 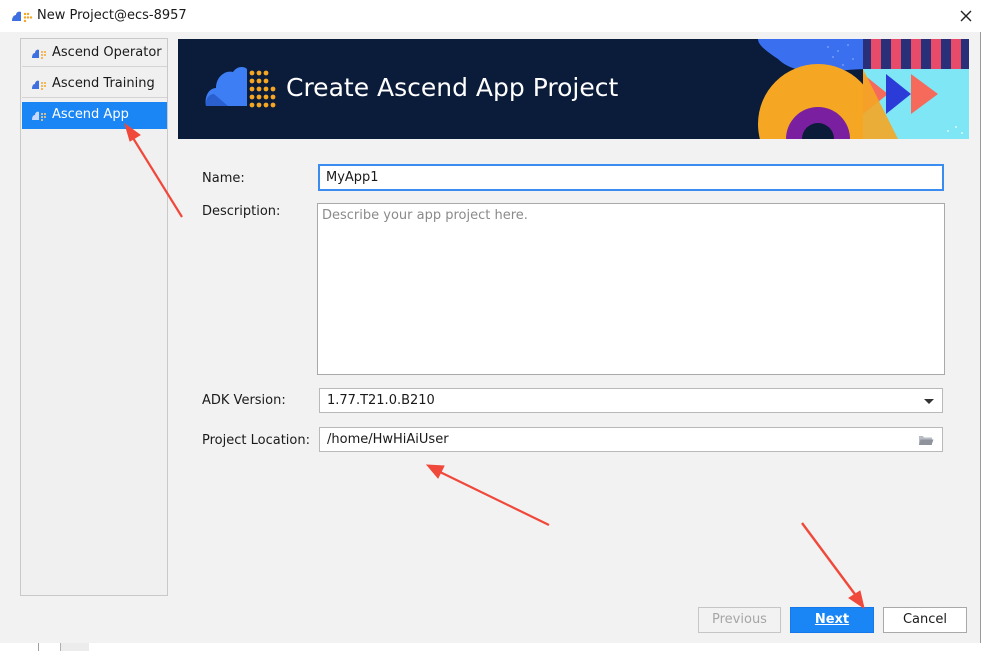 I want to click on sidebar-item-ascend-app: Ascend App, so click(x=94, y=115).